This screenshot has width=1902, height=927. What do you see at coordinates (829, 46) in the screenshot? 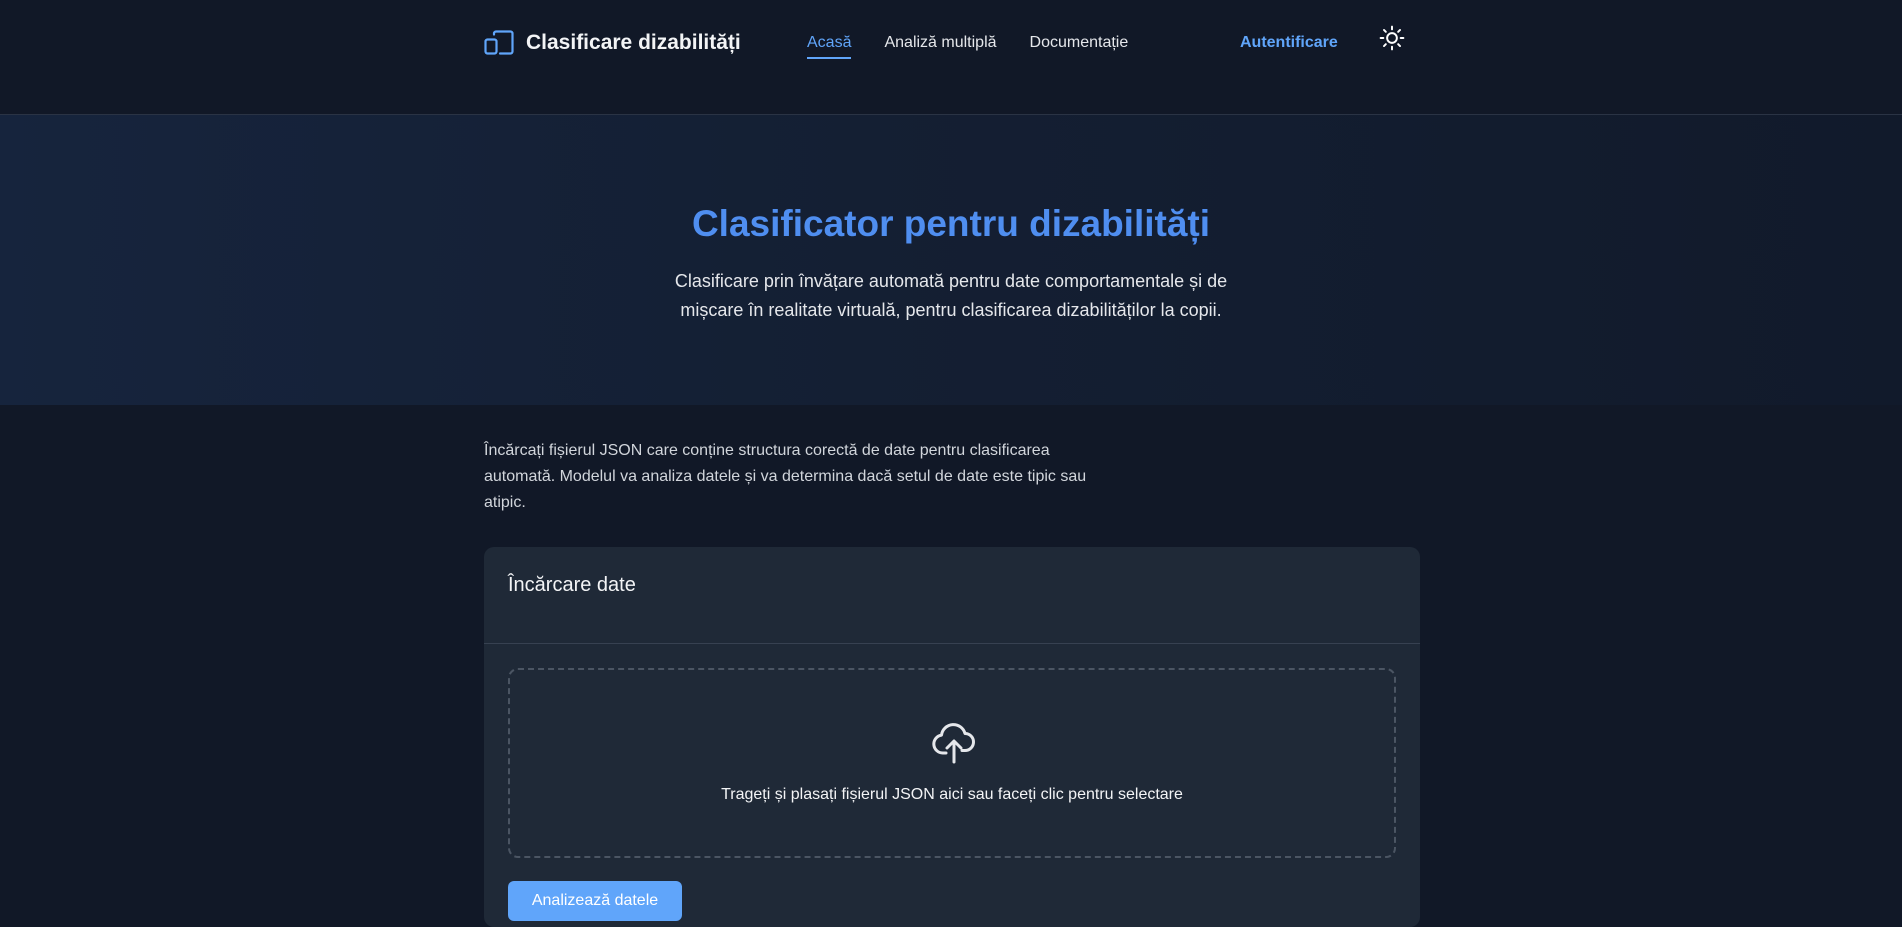
I see `nav-item-home: Acasă` at bounding box center [829, 46].